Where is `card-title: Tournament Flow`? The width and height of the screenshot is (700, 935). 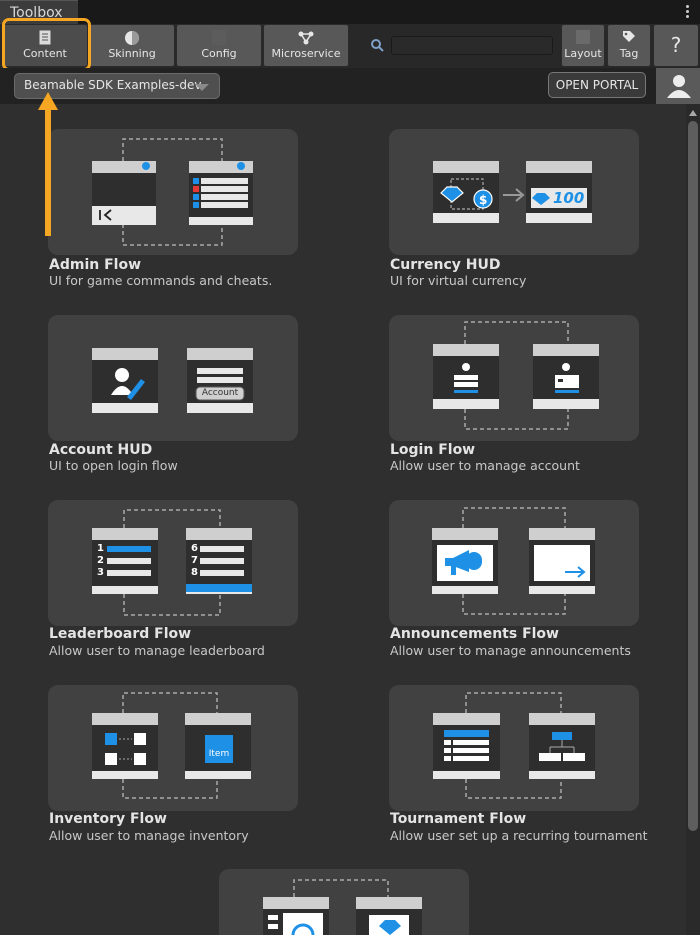
card-title: Tournament Flow is located at coordinates (458, 819).